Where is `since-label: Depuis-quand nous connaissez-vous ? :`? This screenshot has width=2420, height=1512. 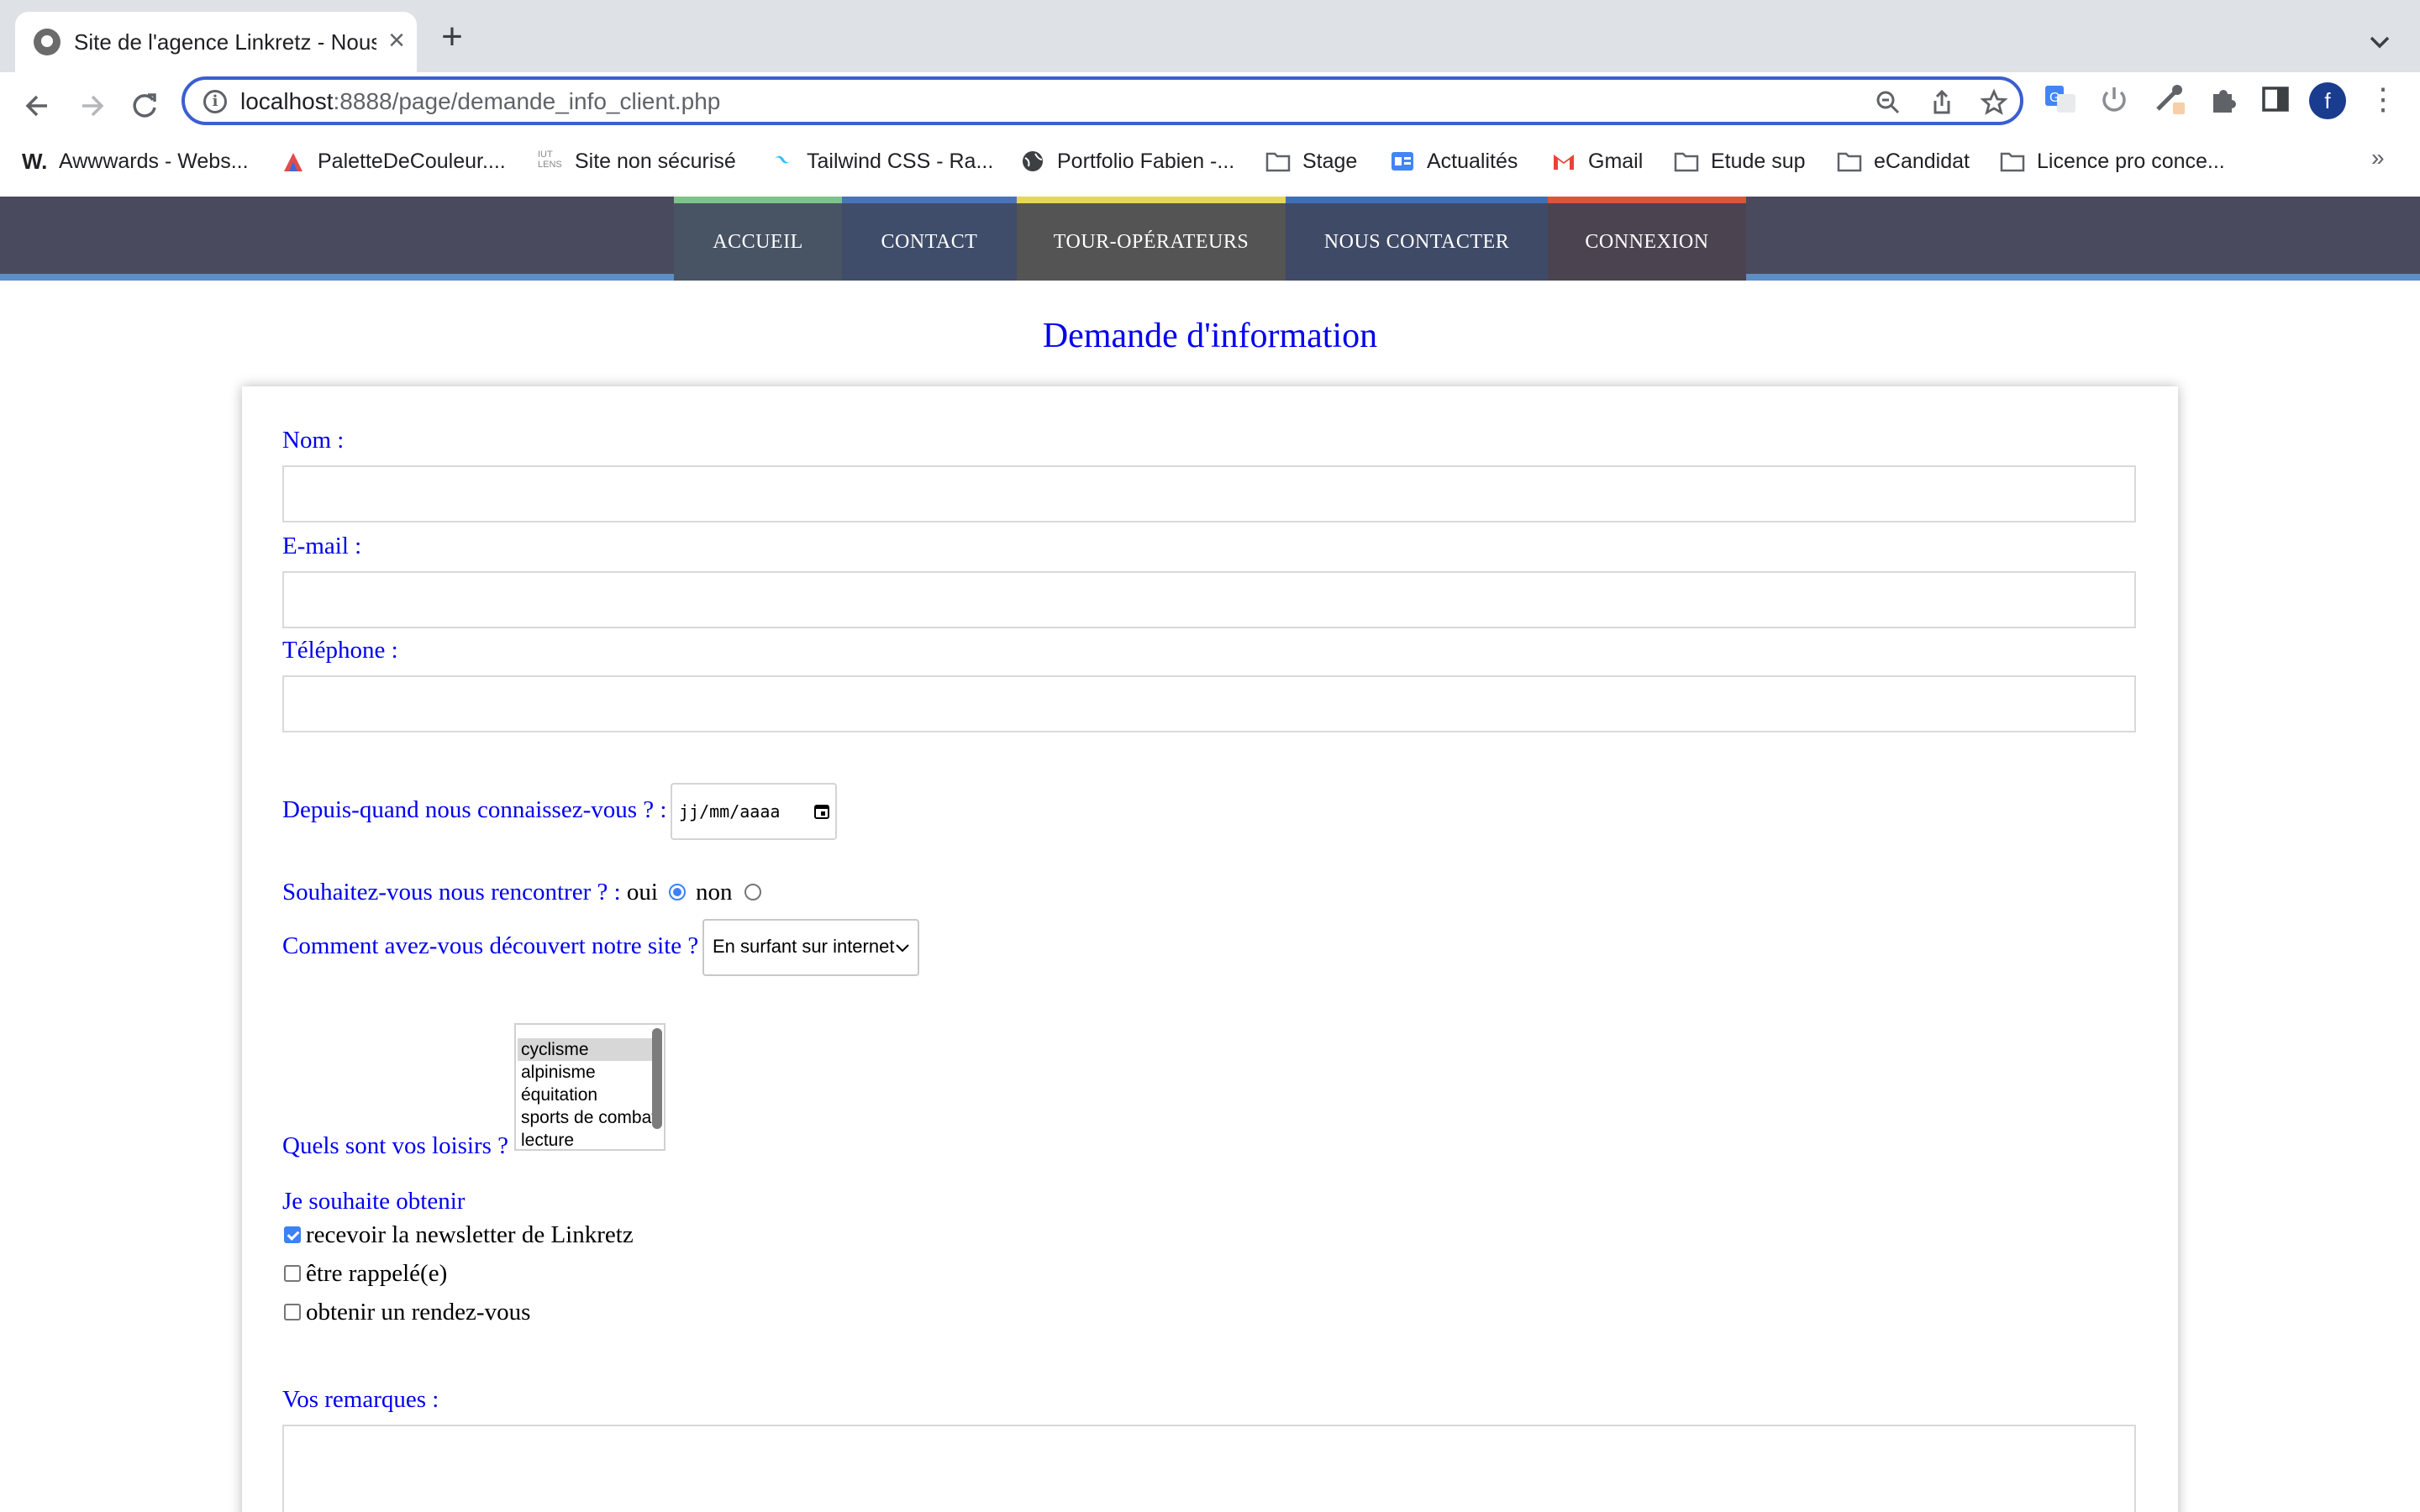 since-label: Depuis-quand nous connaissez-vous ? : is located at coordinates (475, 809).